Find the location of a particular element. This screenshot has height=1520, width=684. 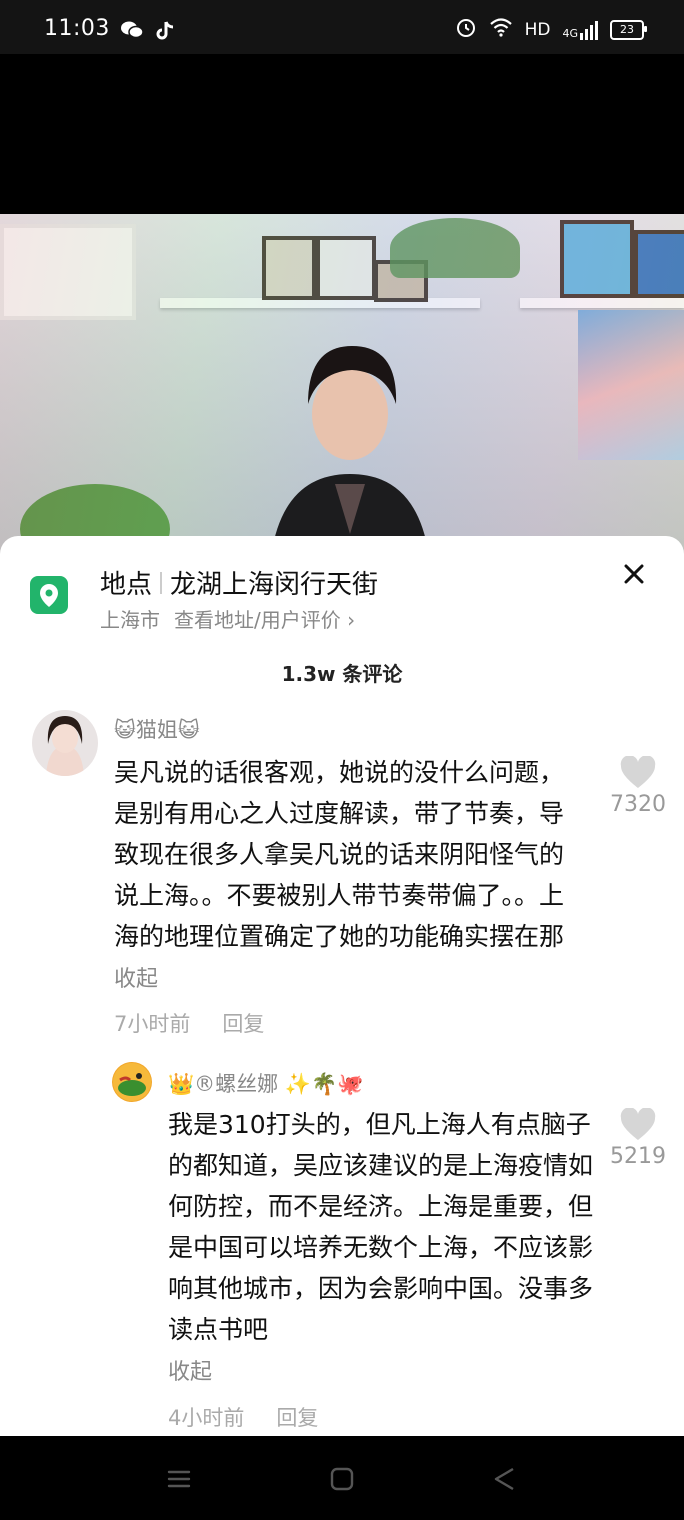

comment-username: 👑®螺丝娜 ✨🌴🐙 is located at coordinates (265, 1083).